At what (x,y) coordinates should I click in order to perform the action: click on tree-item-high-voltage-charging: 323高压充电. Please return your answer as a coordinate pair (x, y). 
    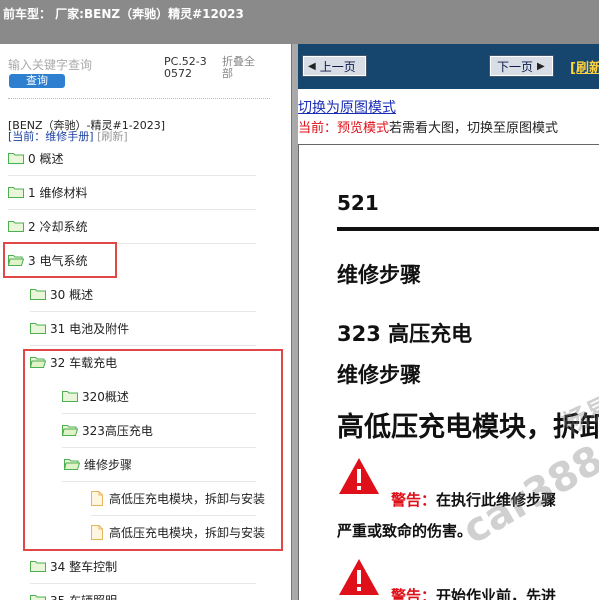
    Looking at the image, I should click on (107, 430).